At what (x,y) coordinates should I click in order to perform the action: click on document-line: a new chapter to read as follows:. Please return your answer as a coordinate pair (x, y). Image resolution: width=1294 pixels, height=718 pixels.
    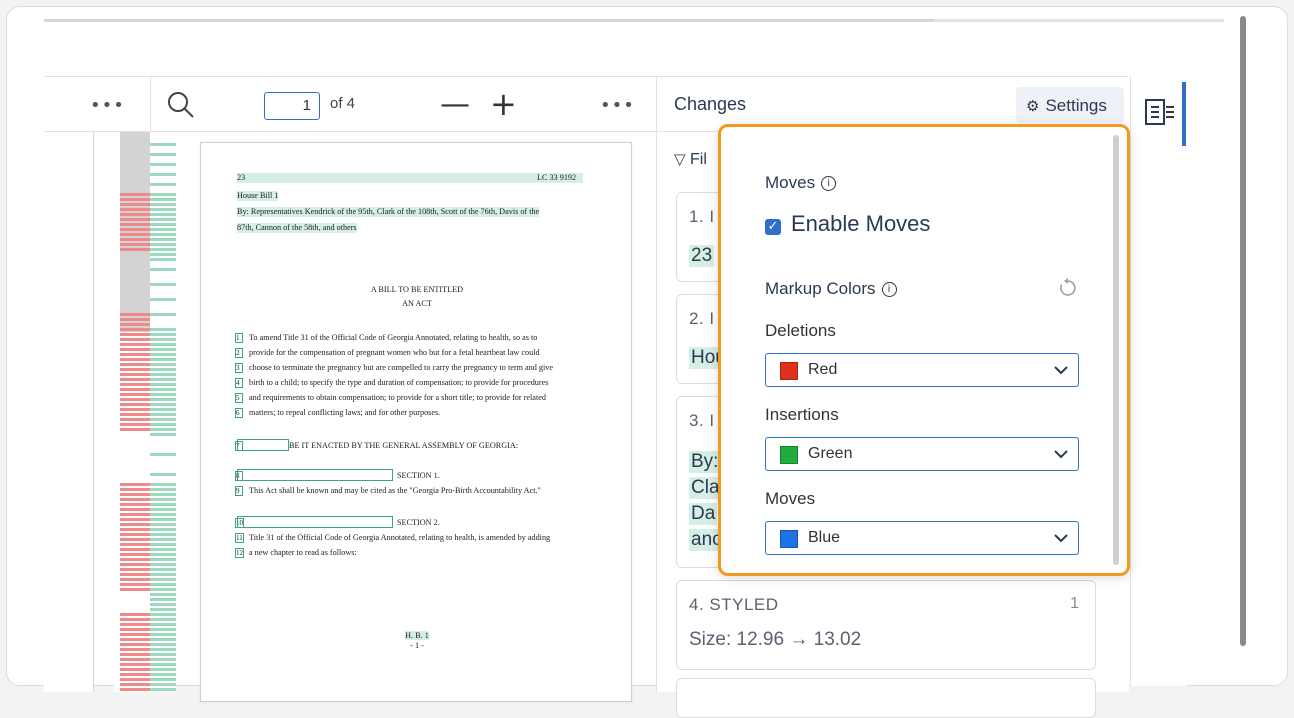
    Looking at the image, I should click on (303, 552).